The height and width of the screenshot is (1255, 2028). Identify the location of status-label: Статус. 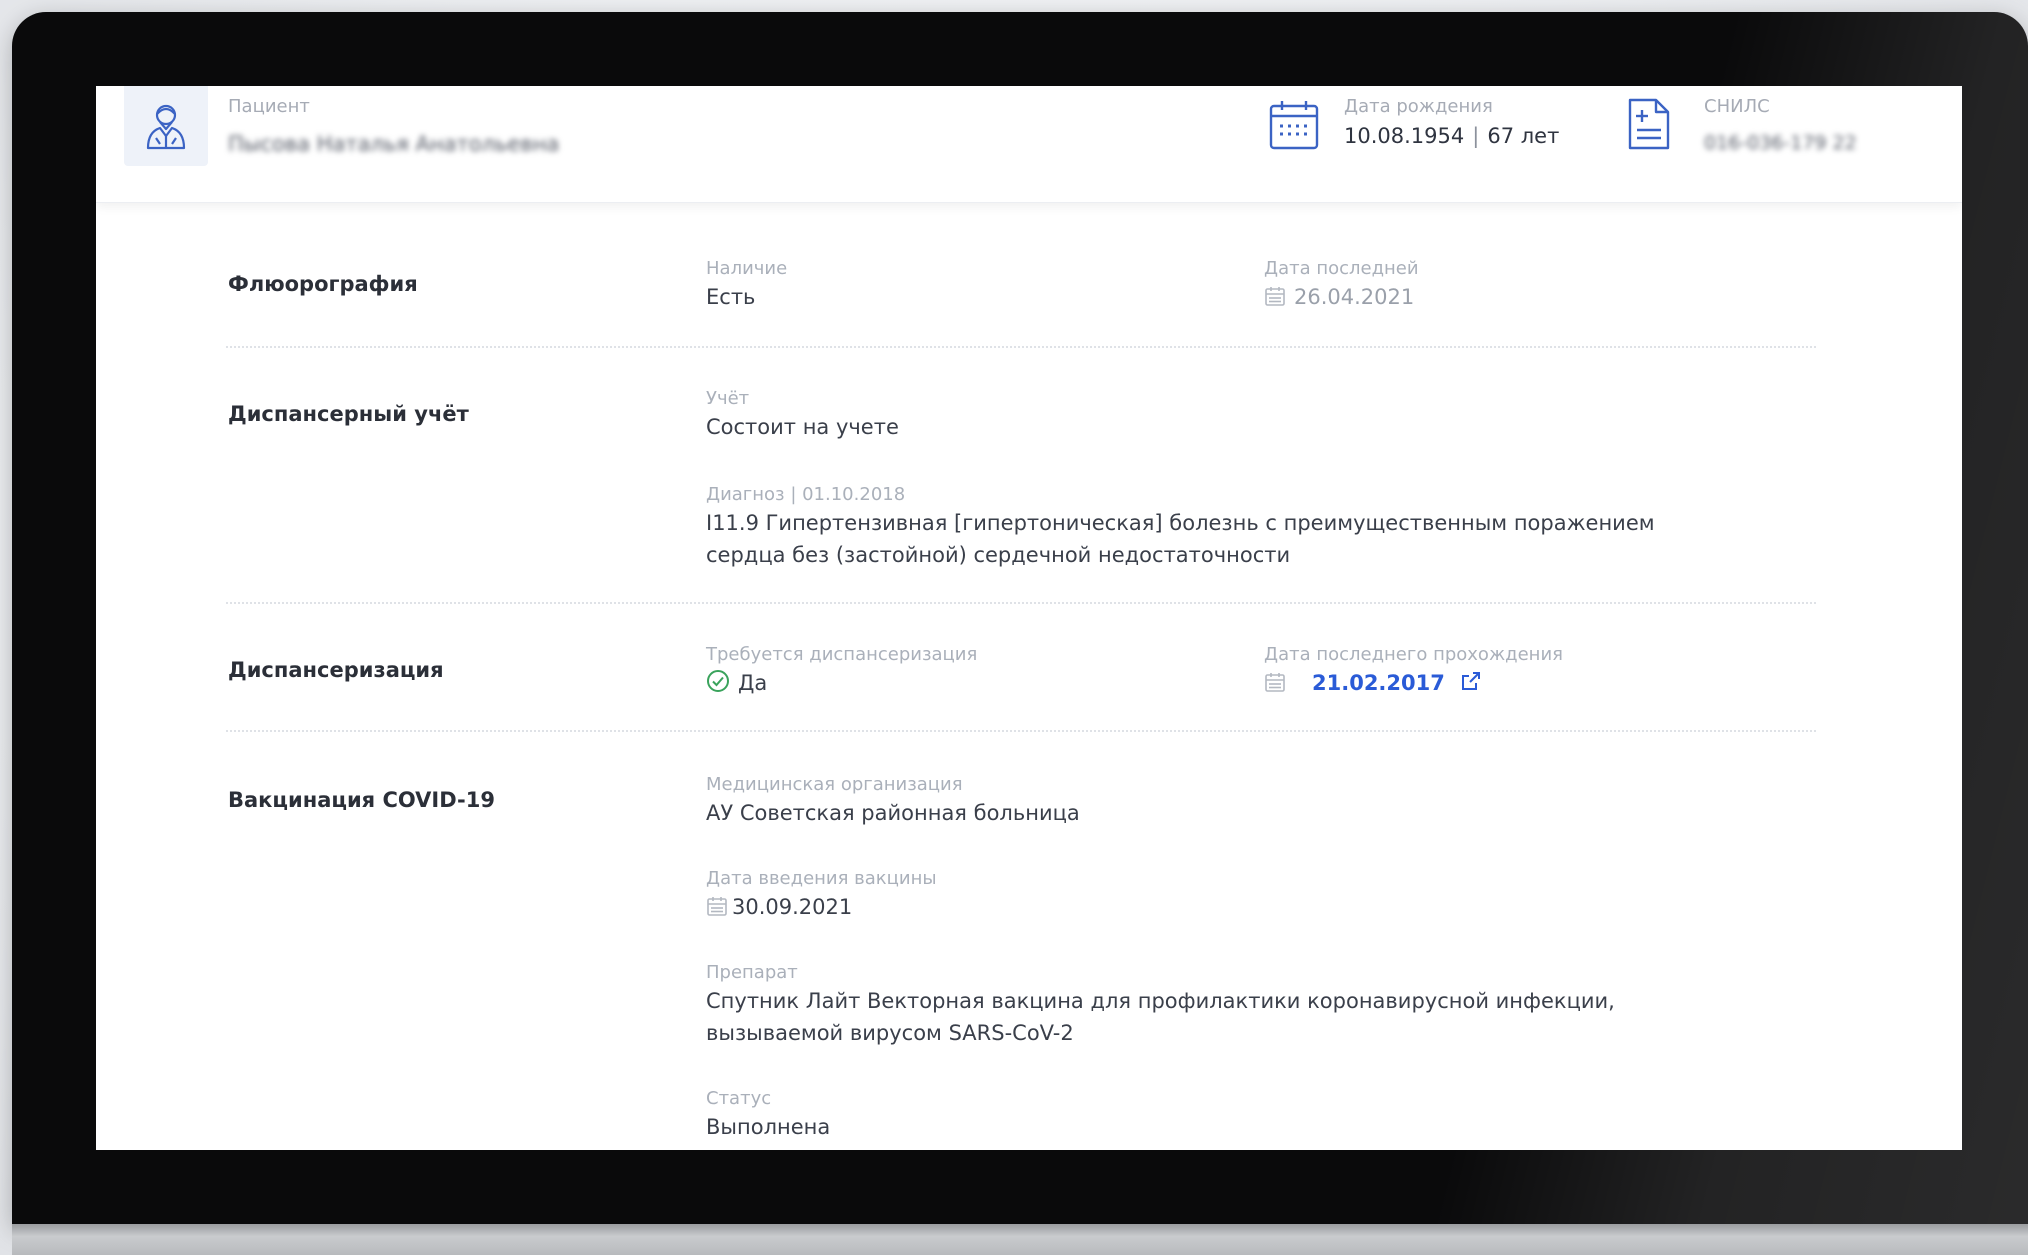
(739, 1098).